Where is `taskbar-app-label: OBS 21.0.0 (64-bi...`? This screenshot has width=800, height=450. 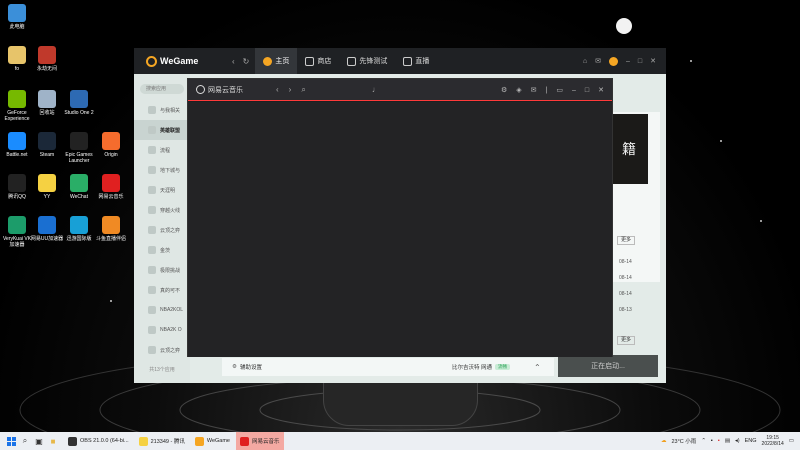 taskbar-app-label: OBS 21.0.0 (64-bi... is located at coordinates (104, 441).